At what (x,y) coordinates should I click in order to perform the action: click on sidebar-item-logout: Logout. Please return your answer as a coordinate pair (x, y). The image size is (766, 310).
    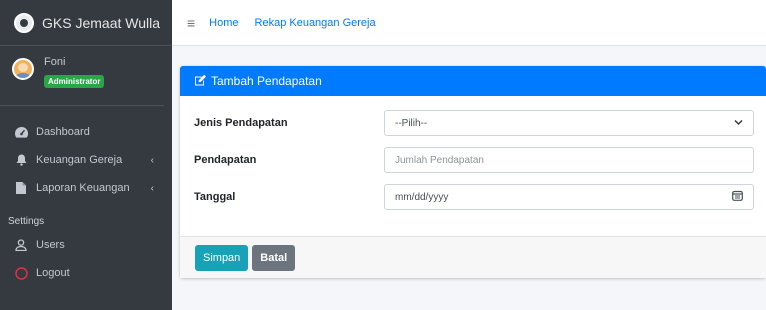
    Looking at the image, I should click on (86, 273).